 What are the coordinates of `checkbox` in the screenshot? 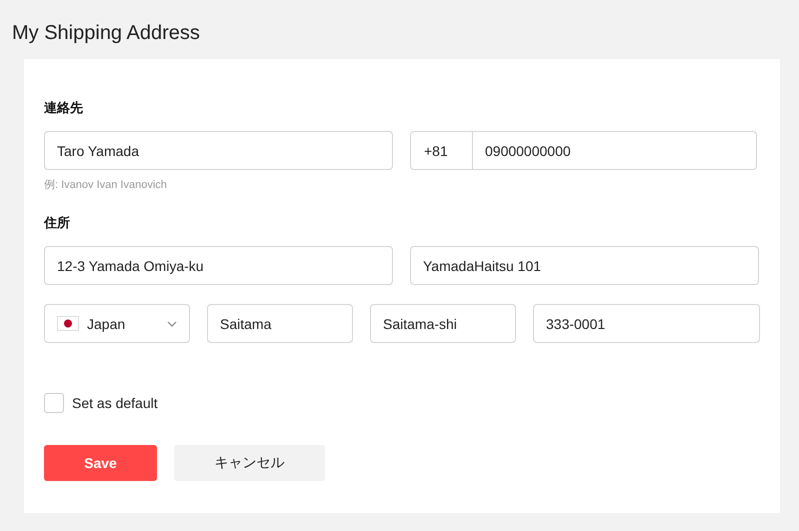 It's located at (54, 403).